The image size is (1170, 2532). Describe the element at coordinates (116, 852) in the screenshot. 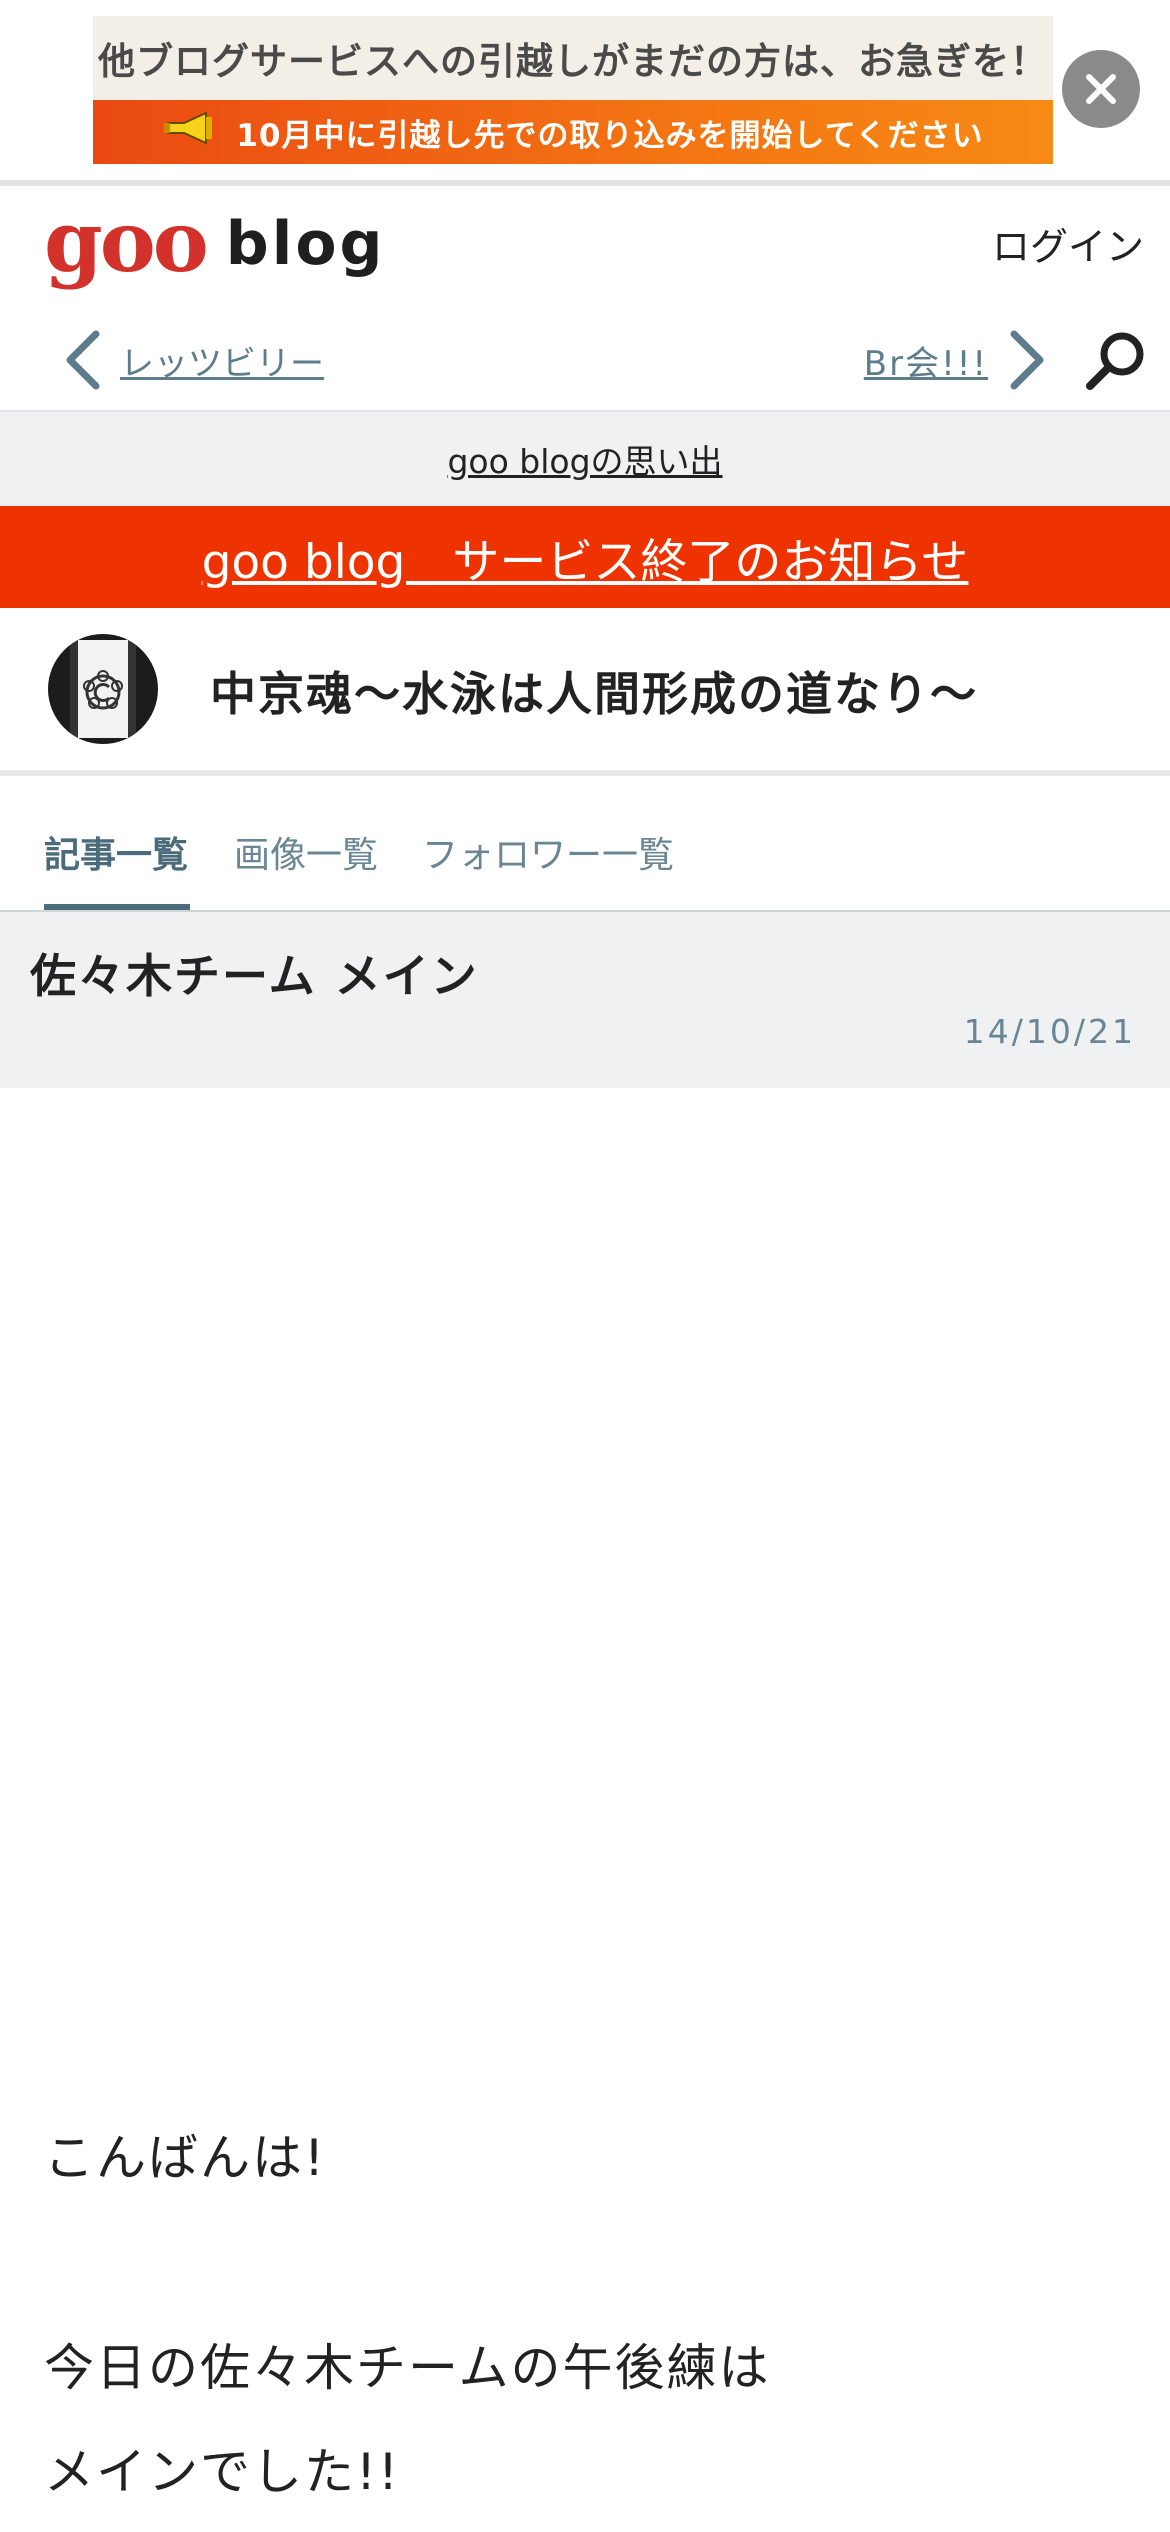

I see `tab-articles: 記事一覧` at that location.